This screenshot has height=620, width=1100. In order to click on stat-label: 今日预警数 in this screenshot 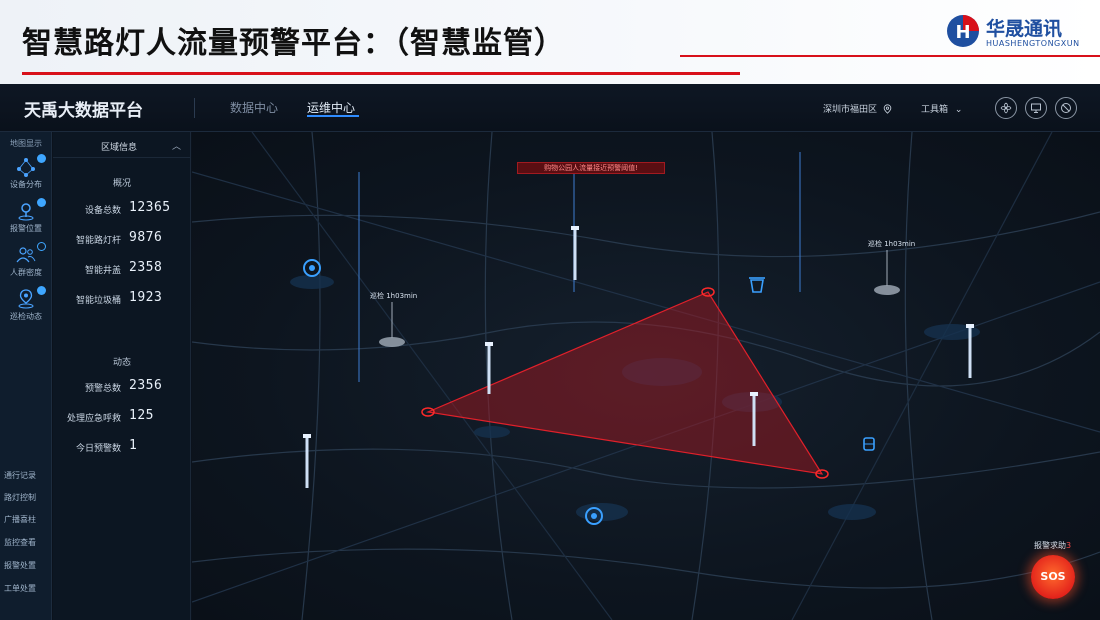, I will do `click(98, 449)`.